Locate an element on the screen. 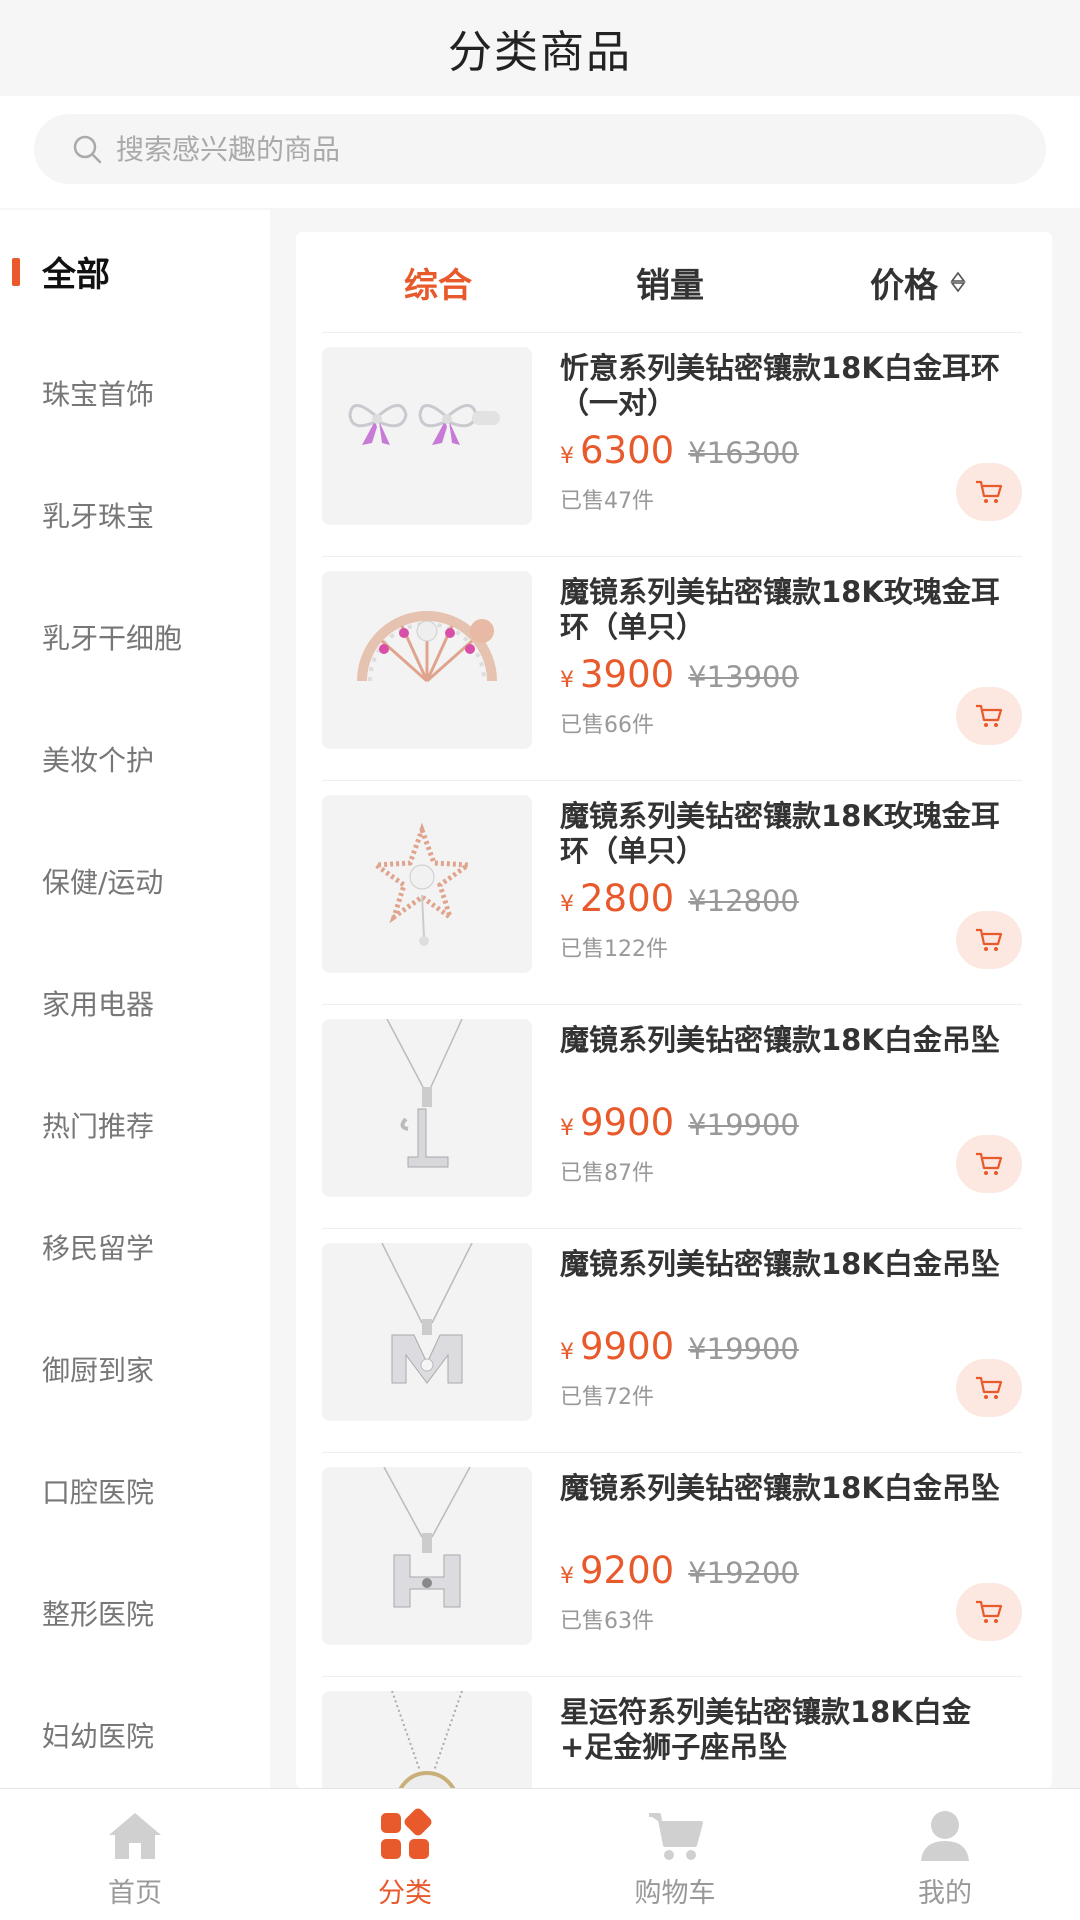 This screenshot has height=1920, width=1080. search-bar is located at coordinates (540, 149).